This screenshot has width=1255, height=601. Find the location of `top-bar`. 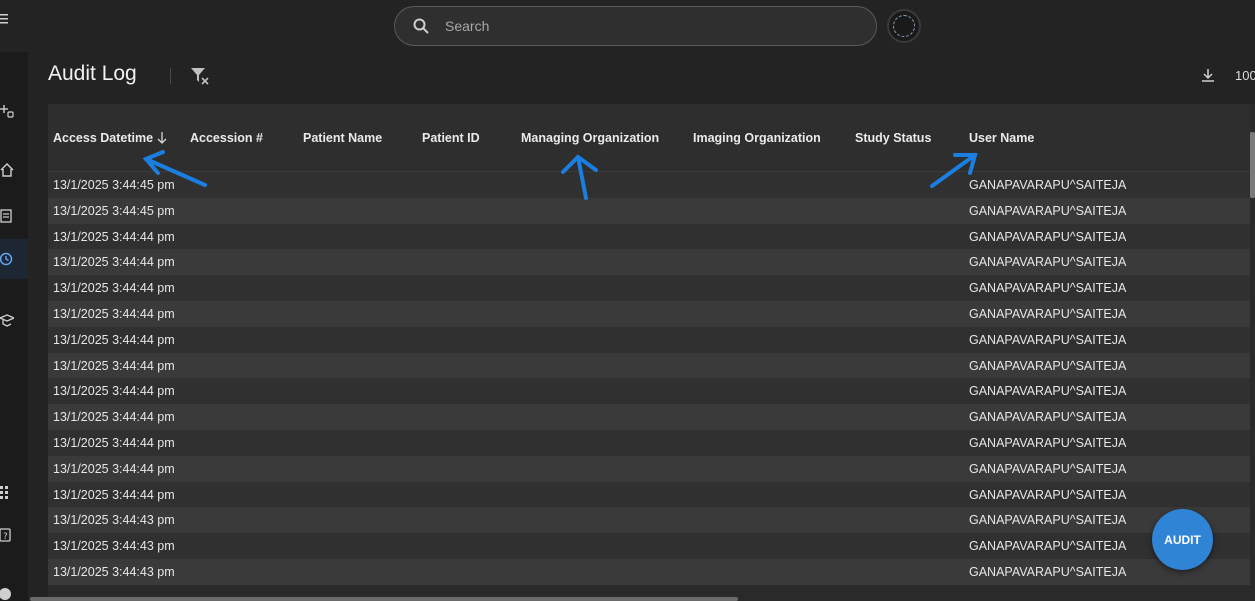

top-bar is located at coordinates (627, 26).